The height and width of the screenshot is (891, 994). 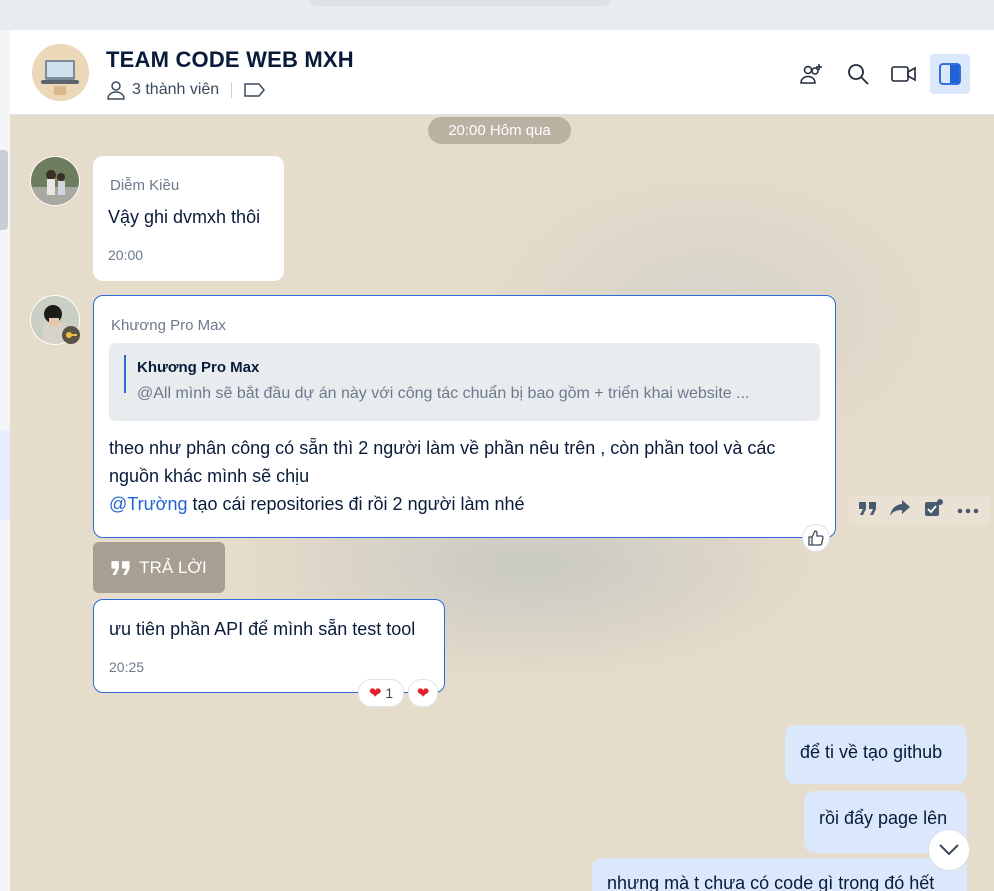 I want to click on selected-conversation-edge, so click(x=5, y=475).